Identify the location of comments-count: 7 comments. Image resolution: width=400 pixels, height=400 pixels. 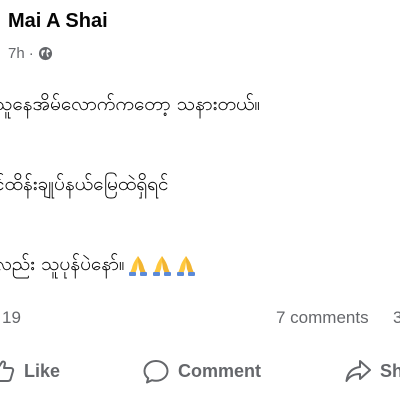
(322, 318).